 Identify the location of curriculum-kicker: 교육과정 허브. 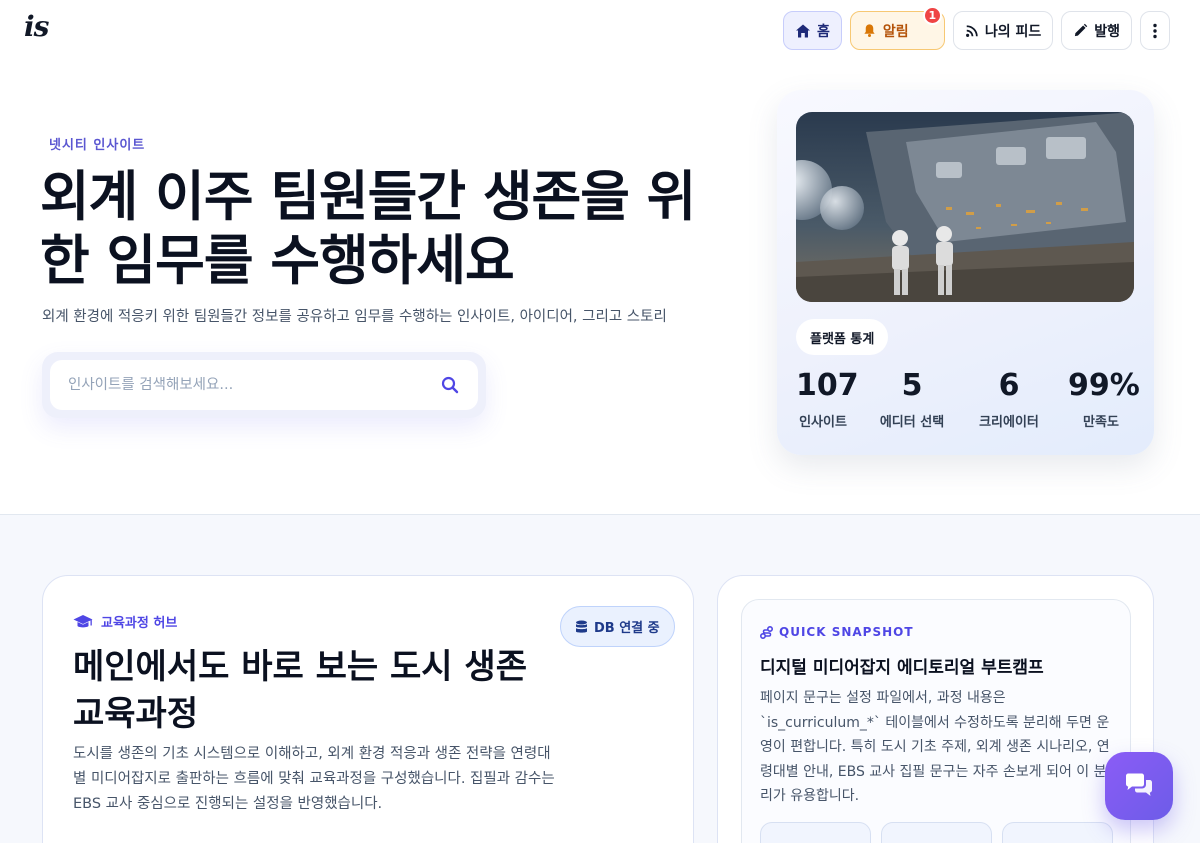
(125, 621).